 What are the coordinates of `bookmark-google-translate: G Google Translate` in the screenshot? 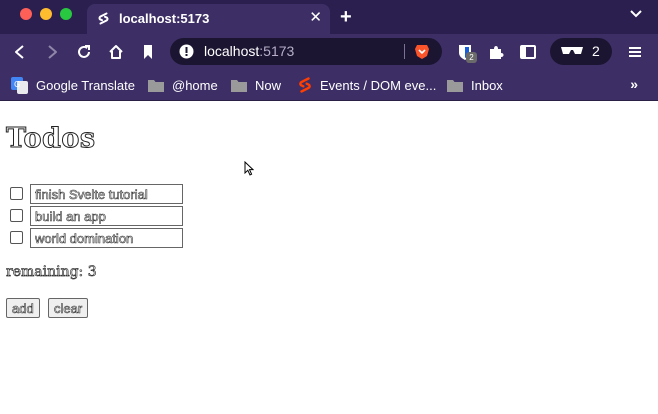 It's located at (73, 85).